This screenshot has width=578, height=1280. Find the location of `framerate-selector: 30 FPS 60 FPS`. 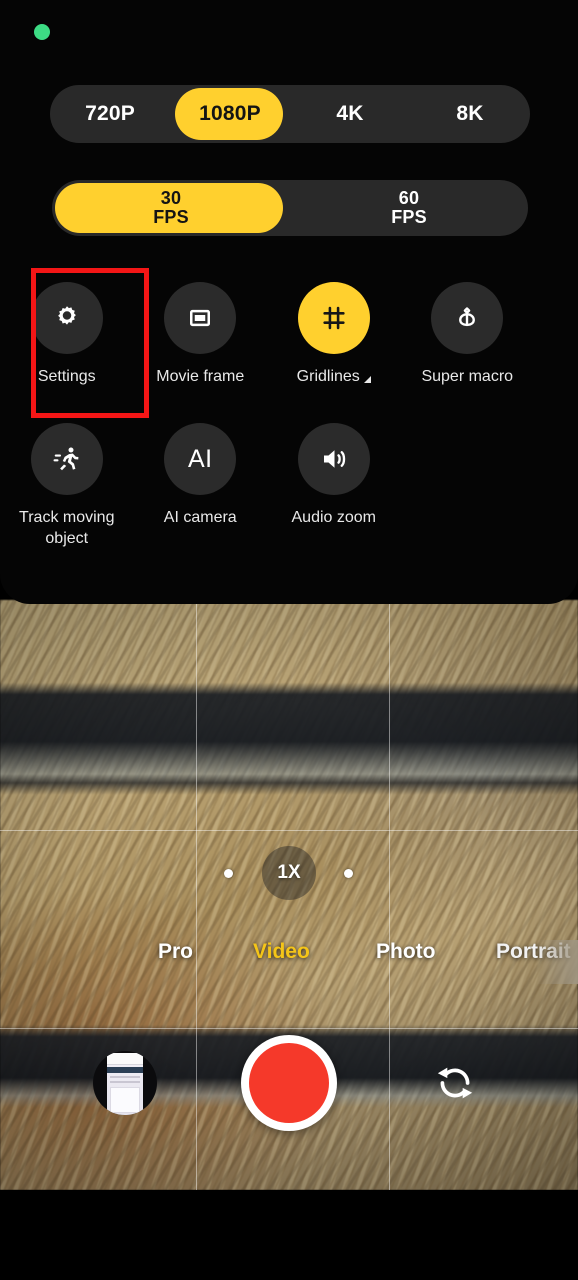

framerate-selector: 30 FPS 60 FPS is located at coordinates (290, 208).